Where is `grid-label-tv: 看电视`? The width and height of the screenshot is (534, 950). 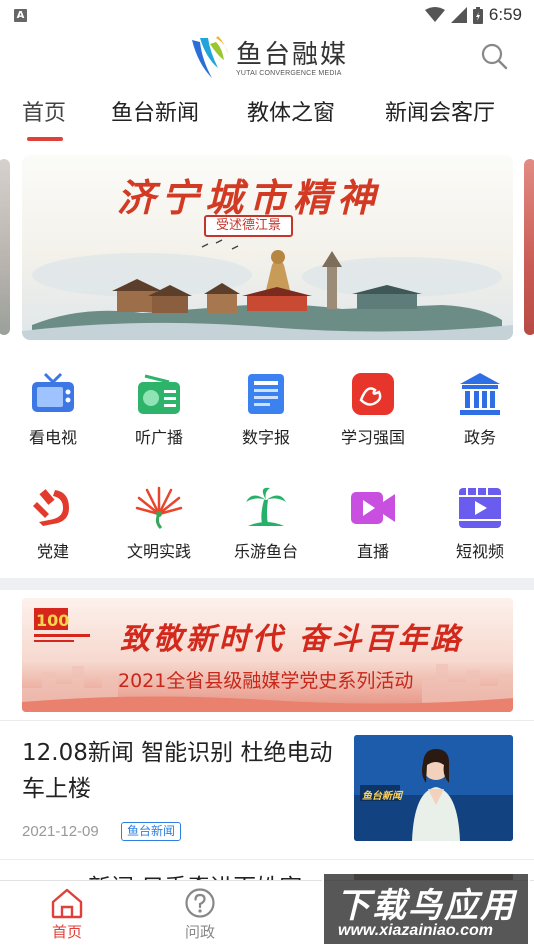
grid-label-tv: 看电视 is located at coordinates (52, 437).